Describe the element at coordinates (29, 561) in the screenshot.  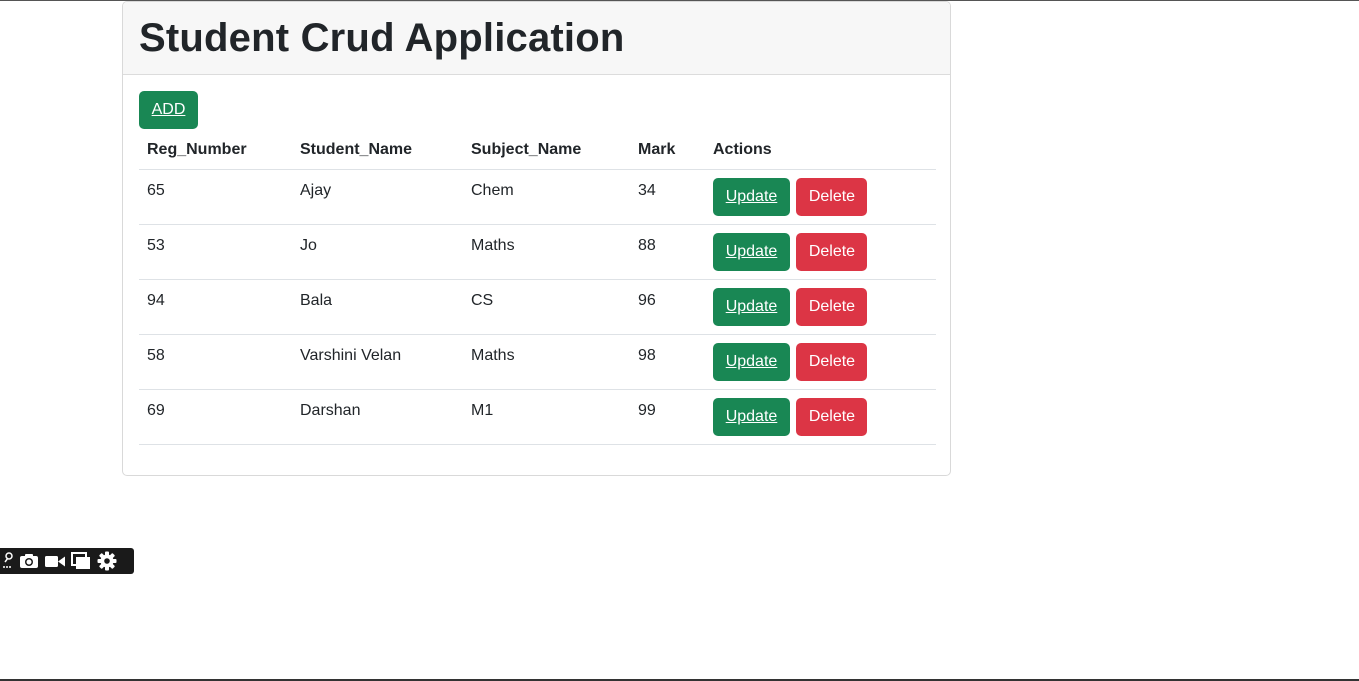
I see `camera-icon` at that location.